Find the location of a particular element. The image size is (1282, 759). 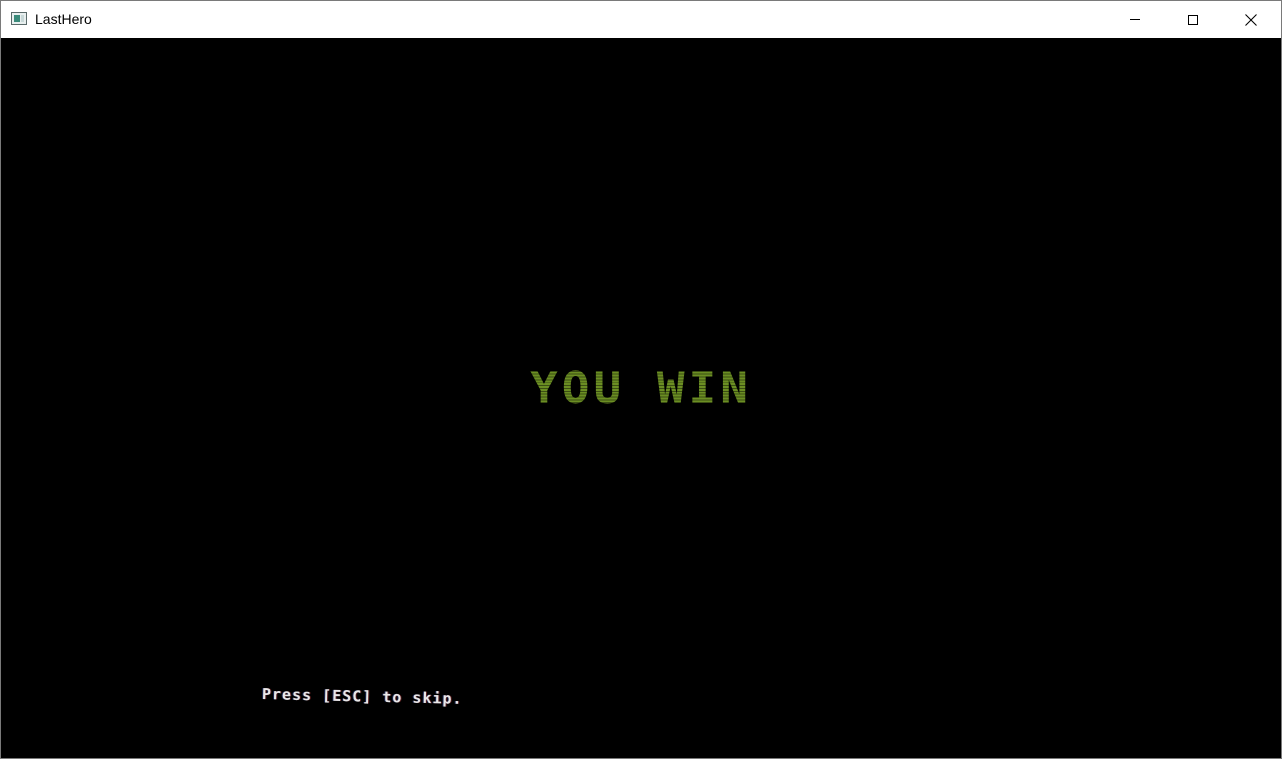

title-bar: LastHero is located at coordinates (641, 19).